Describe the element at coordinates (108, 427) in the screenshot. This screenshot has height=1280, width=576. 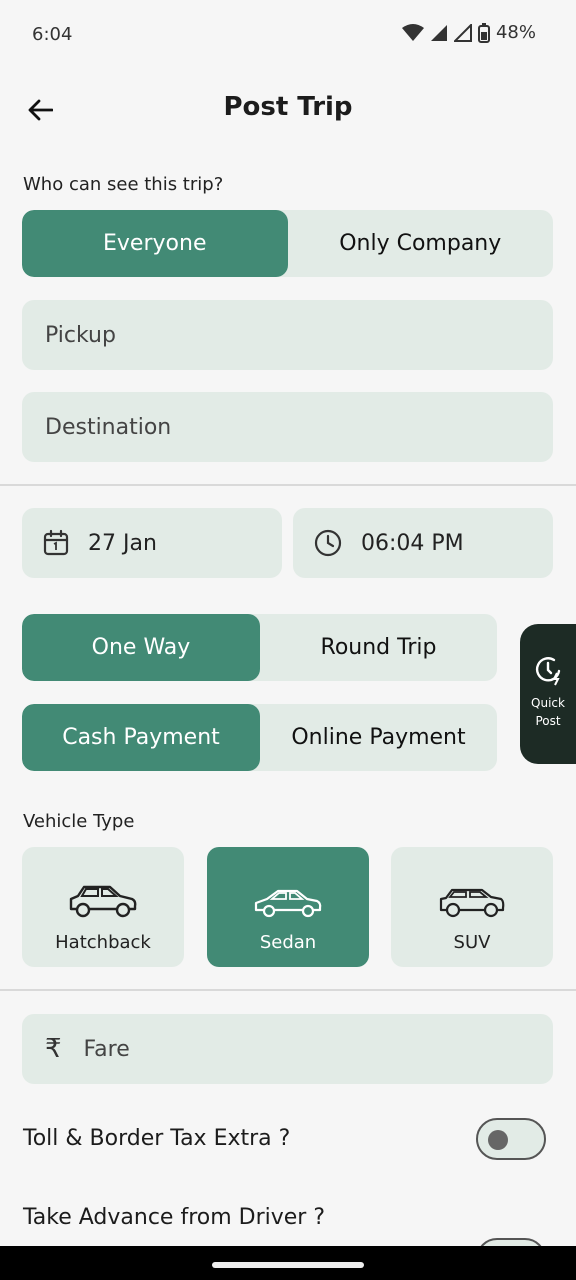
I see `destination-placeholder: Destination` at that location.